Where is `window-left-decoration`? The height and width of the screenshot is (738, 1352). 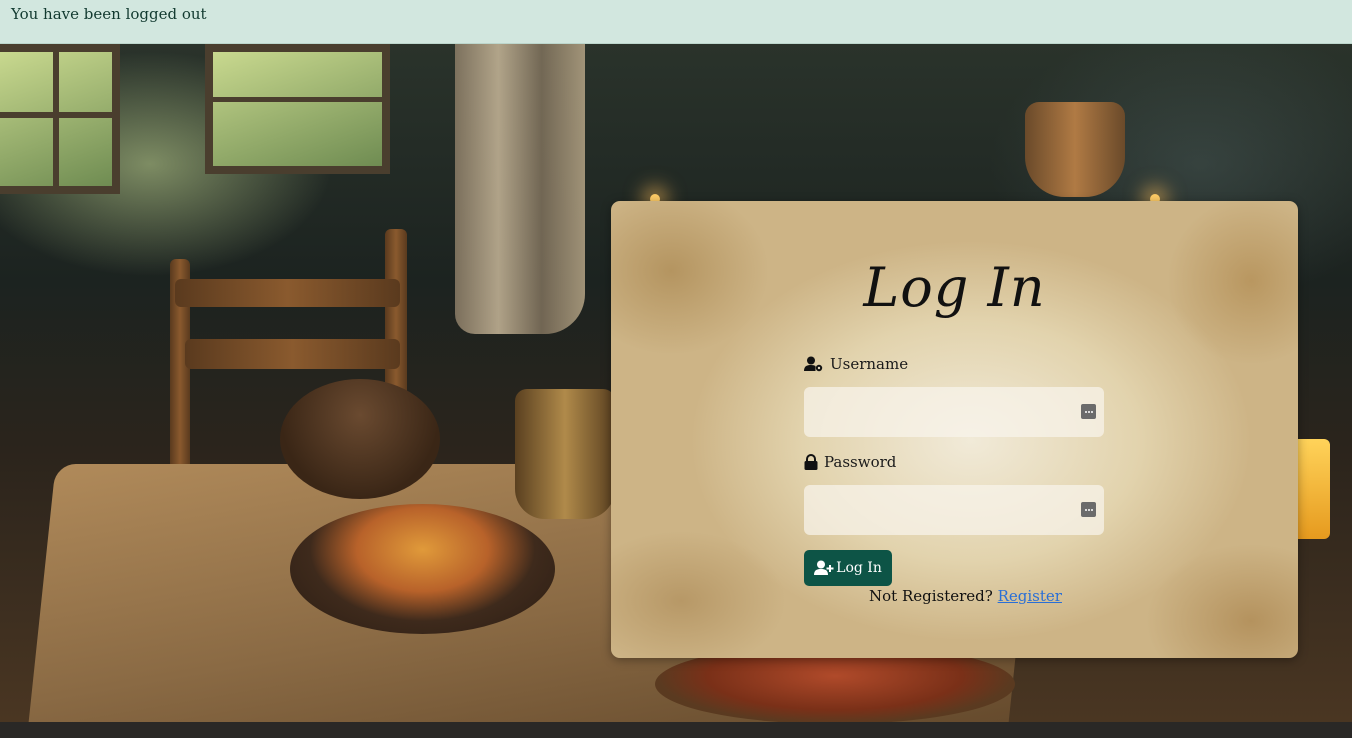
window-left-decoration is located at coordinates (60, 119).